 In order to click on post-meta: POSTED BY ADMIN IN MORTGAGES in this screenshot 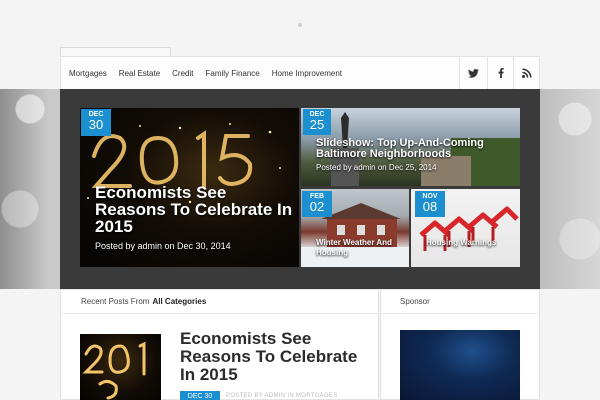, I will do `click(282, 396)`.